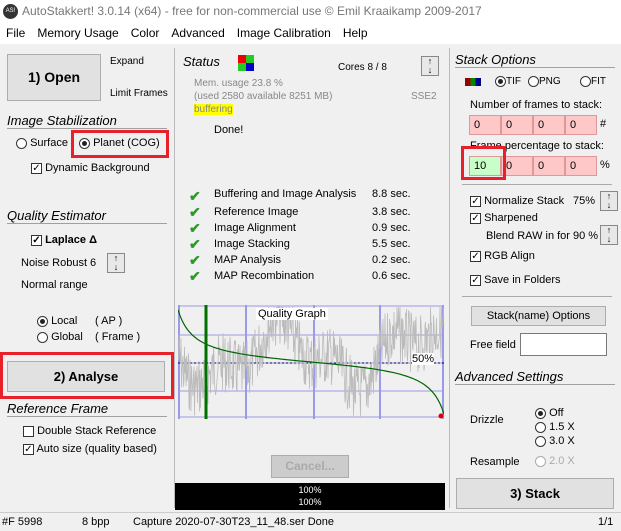 This screenshot has width=621, height=531. I want to click on progress-bars: 100% 100%, so click(310, 496).